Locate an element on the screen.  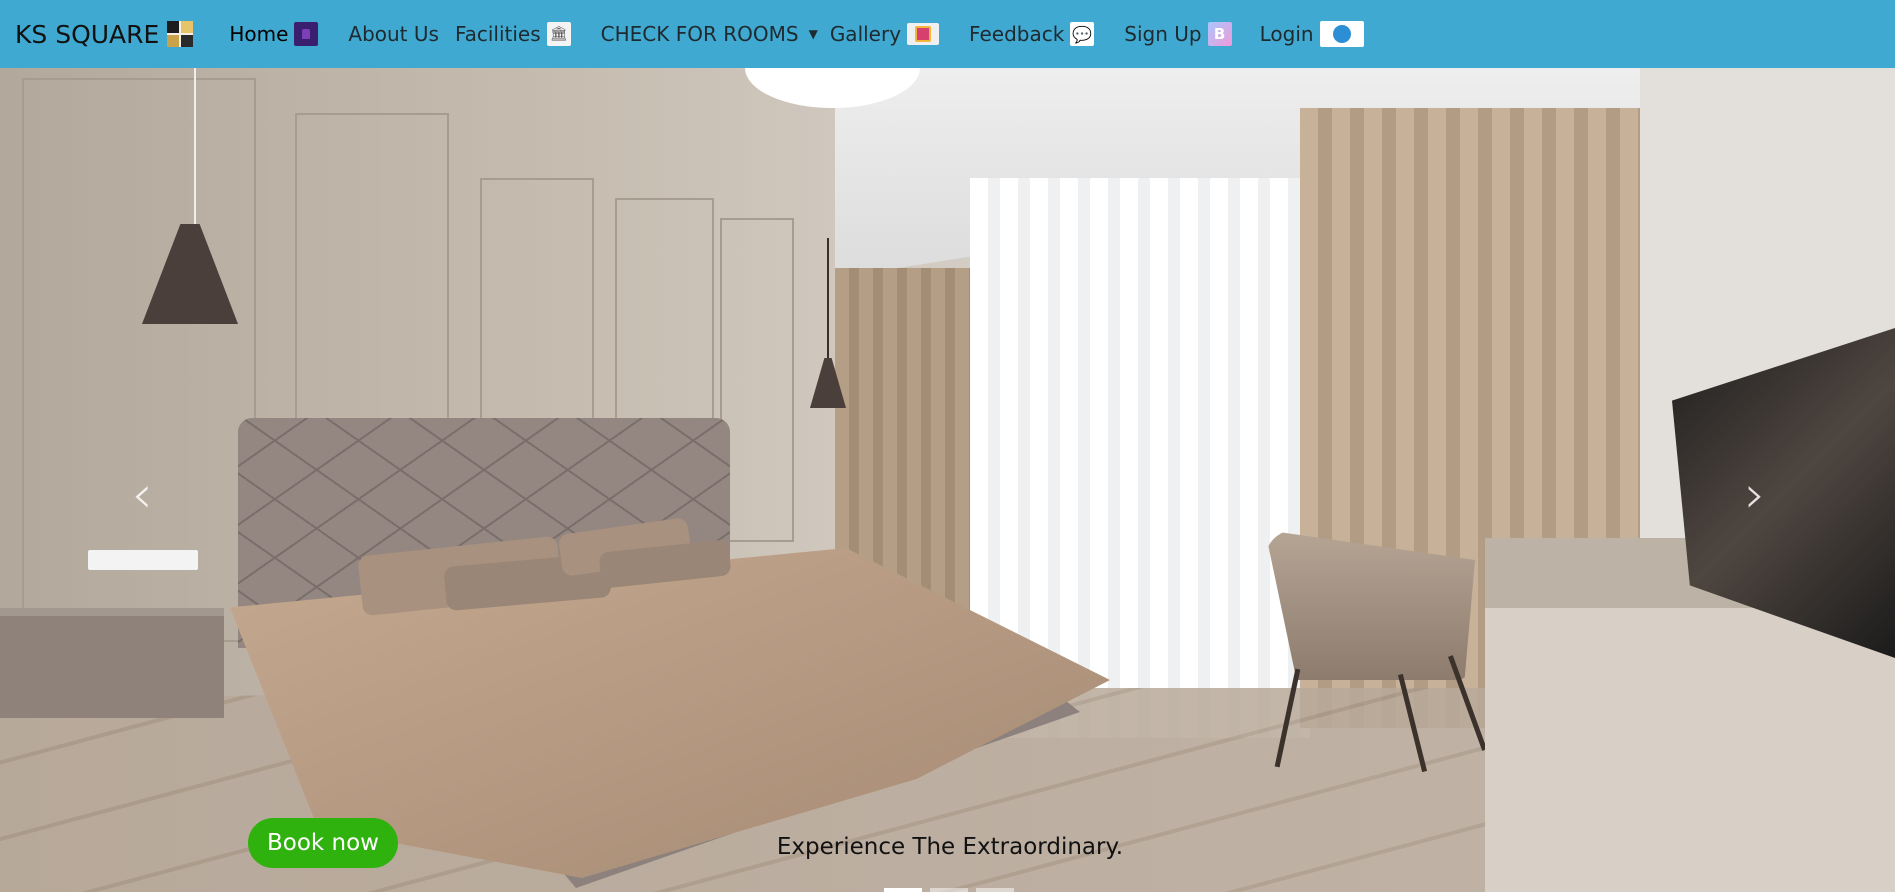
nav-home: Home is located at coordinates (274, 34).